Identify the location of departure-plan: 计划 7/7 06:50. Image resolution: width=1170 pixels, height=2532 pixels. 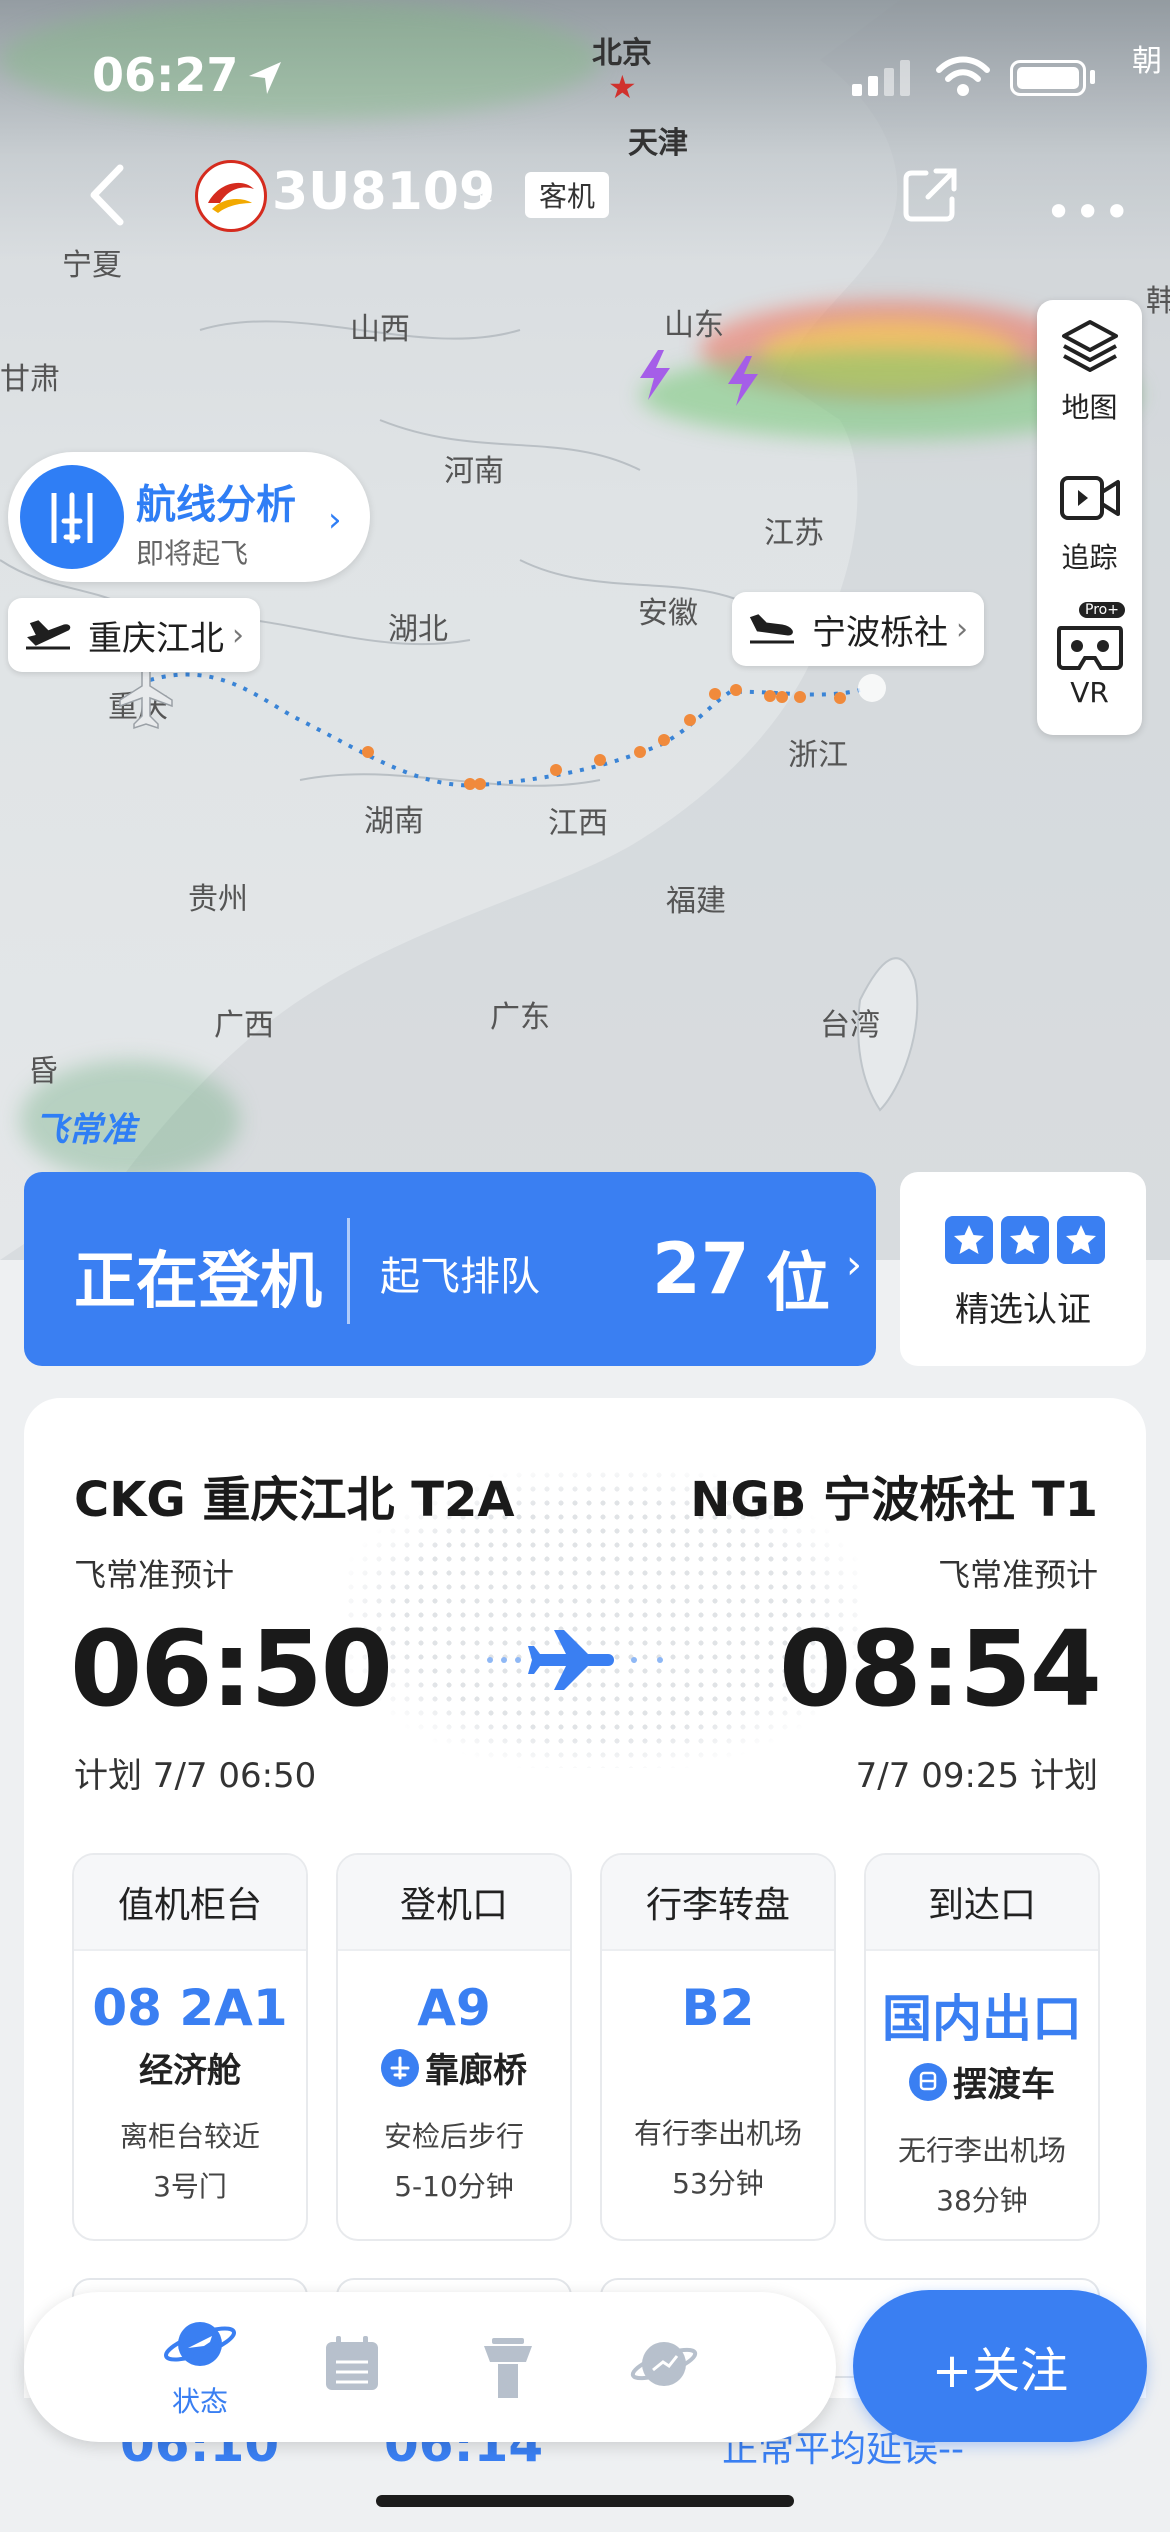
(195, 1776).